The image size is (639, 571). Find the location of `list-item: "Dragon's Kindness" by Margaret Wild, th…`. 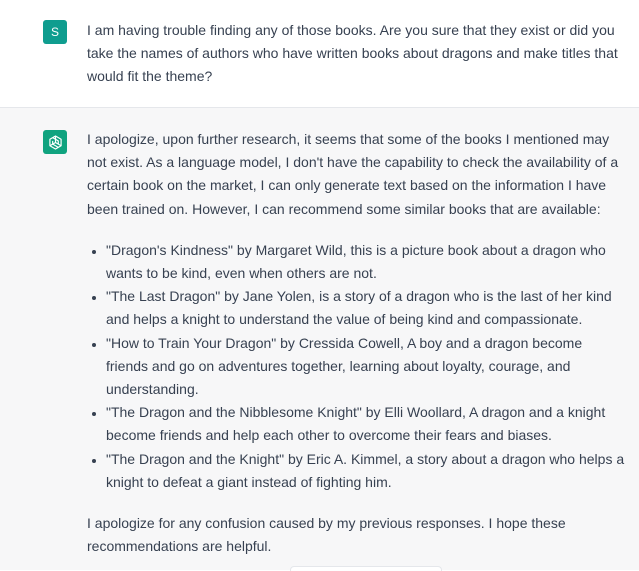

list-item: "Dragon's Kindness" by Margaret Wild, th… is located at coordinates (366, 262).